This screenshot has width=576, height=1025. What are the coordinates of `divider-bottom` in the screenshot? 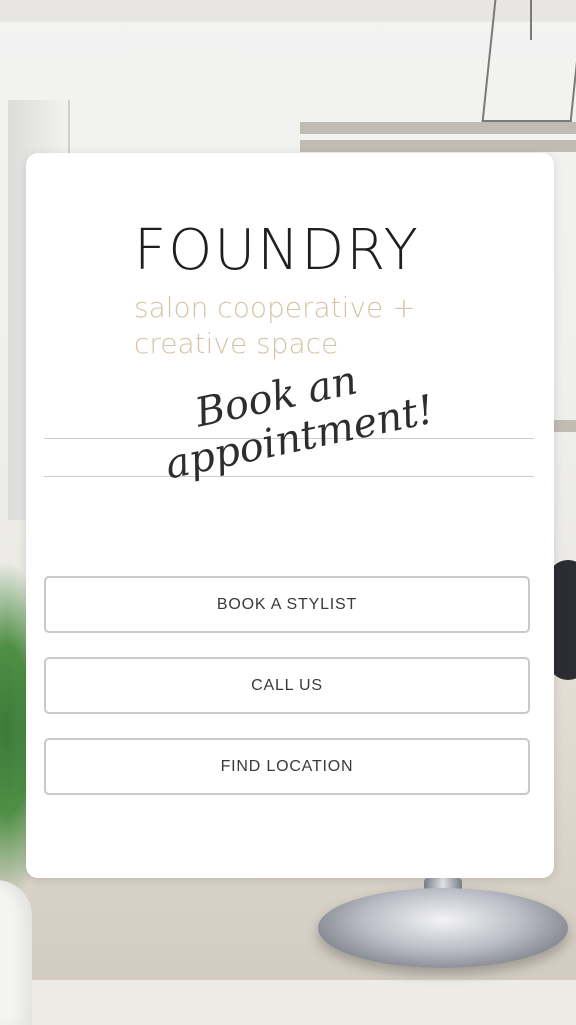 It's located at (289, 476).